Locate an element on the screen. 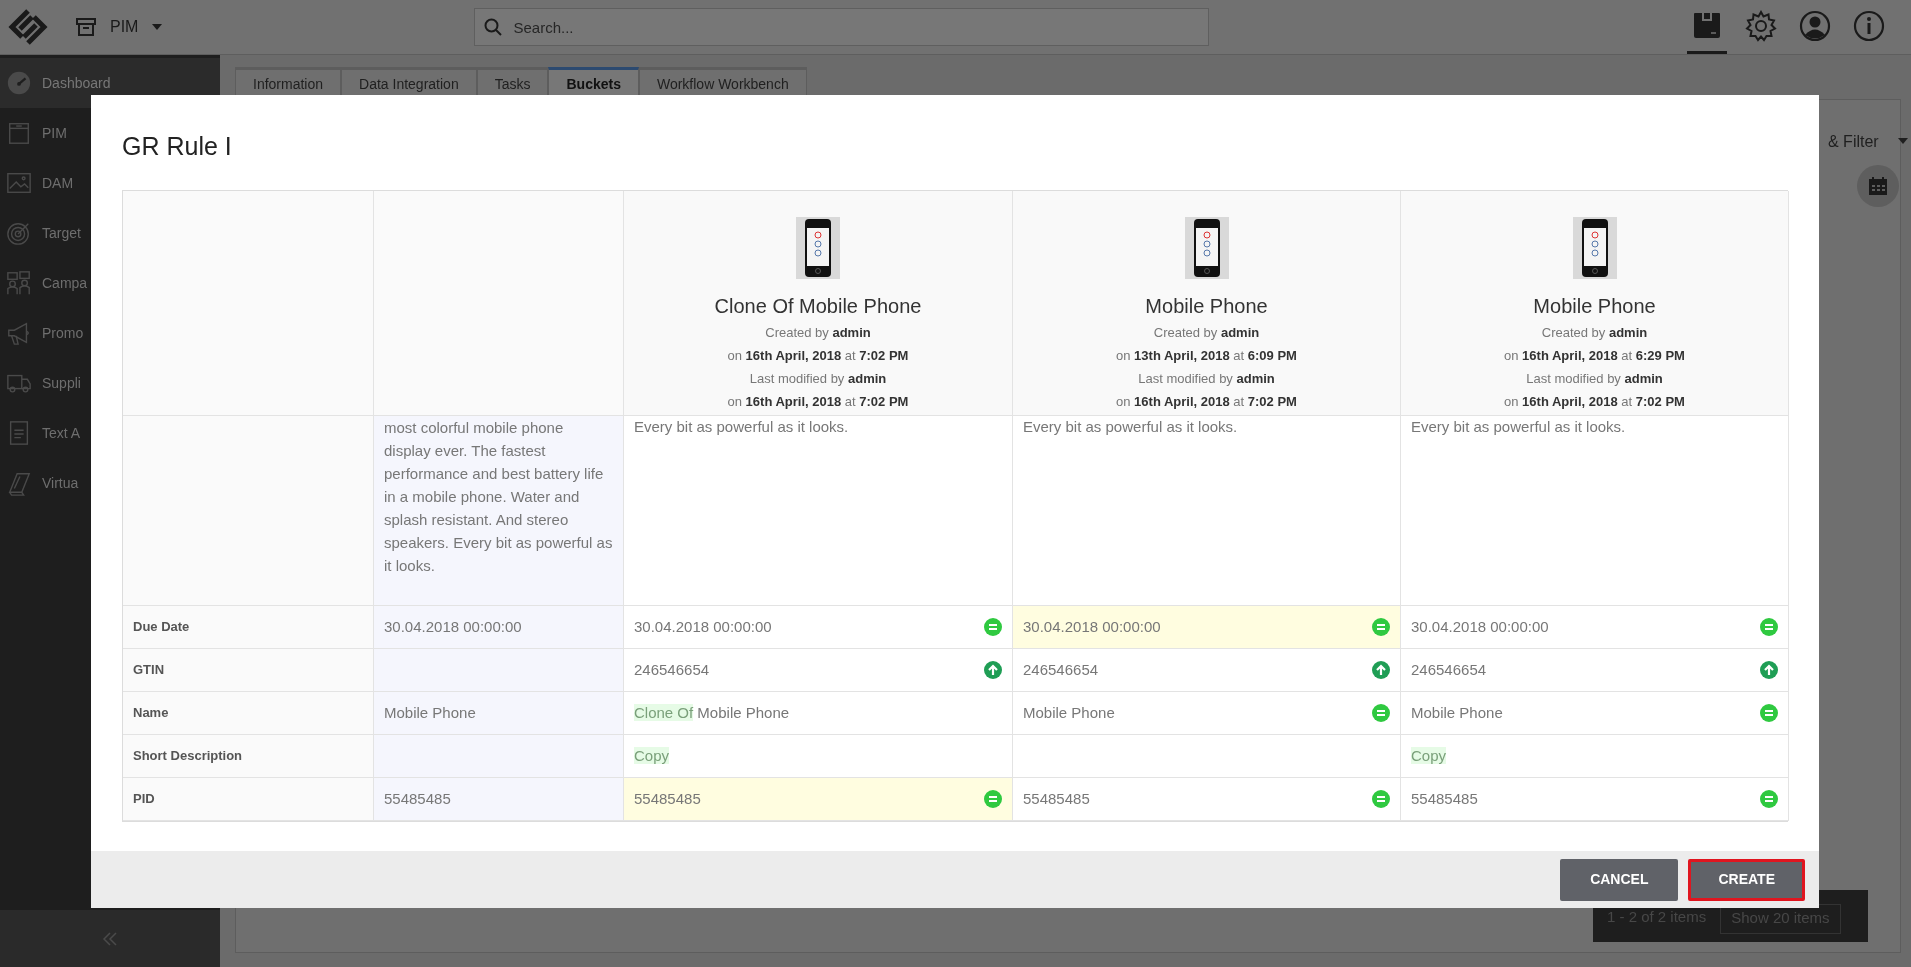  row-label: Due Date is located at coordinates (248, 627).